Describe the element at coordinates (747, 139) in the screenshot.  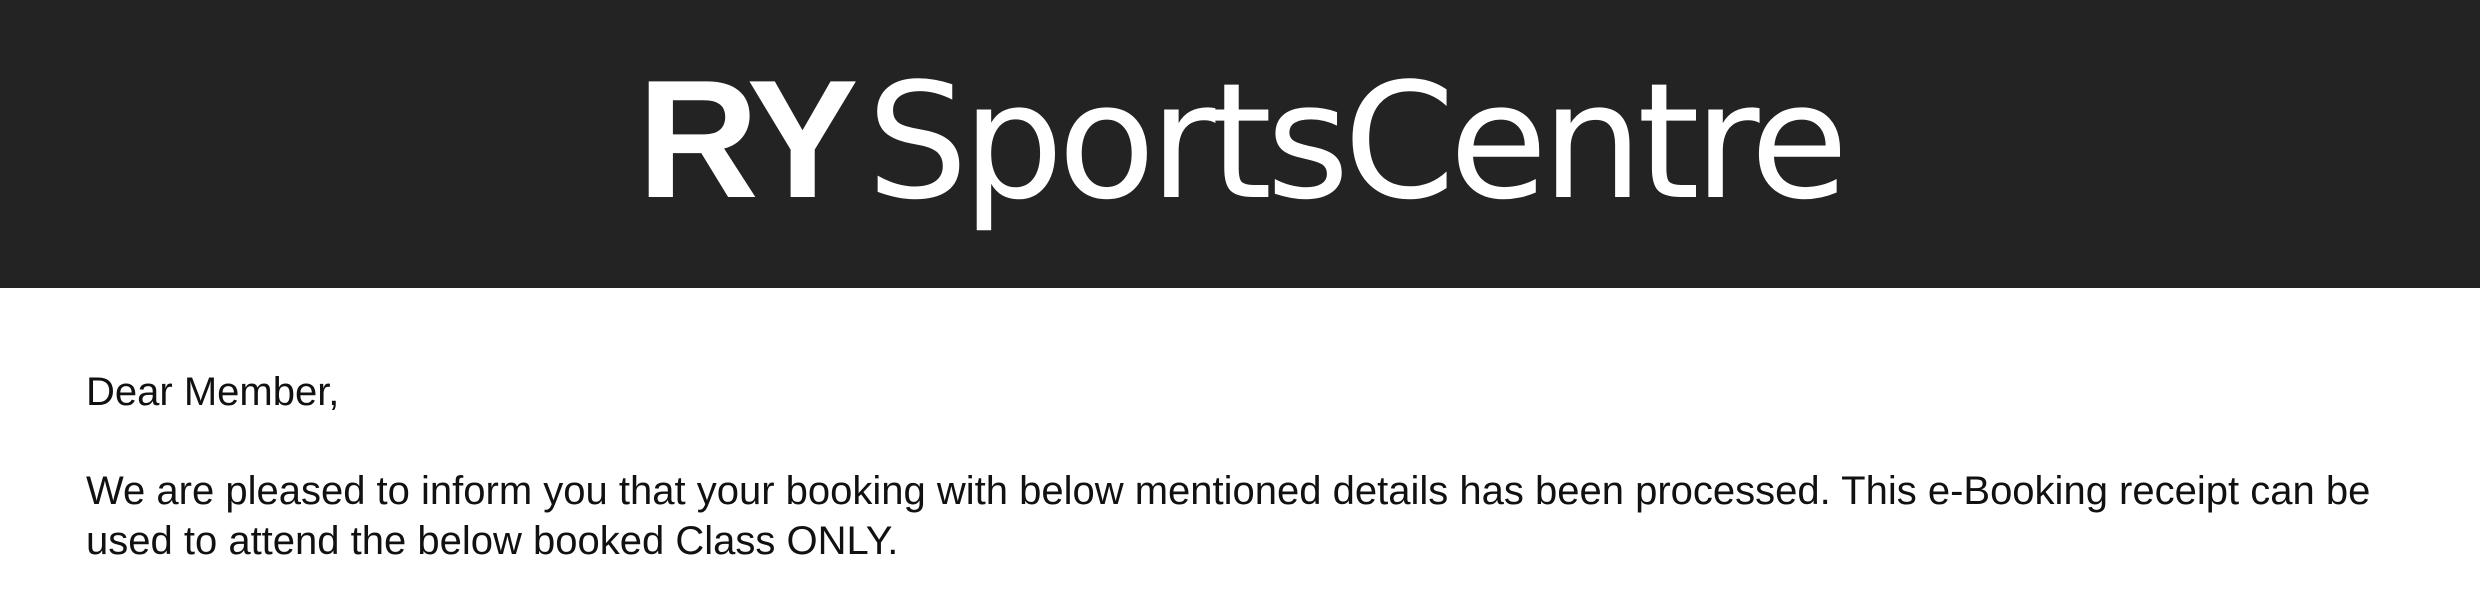
I see `logo-bold-text: RY` at that location.